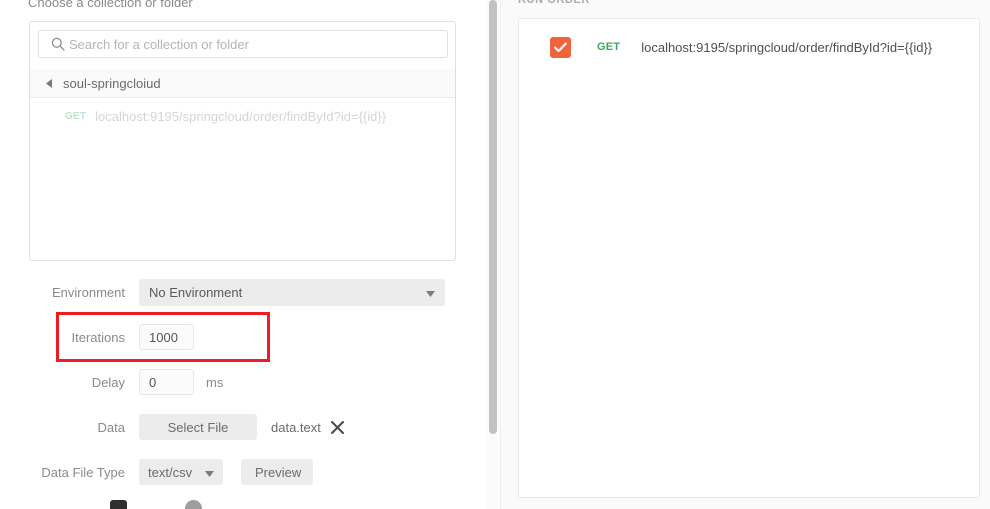  I want to click on clipped-options-row, so click(244, 504).